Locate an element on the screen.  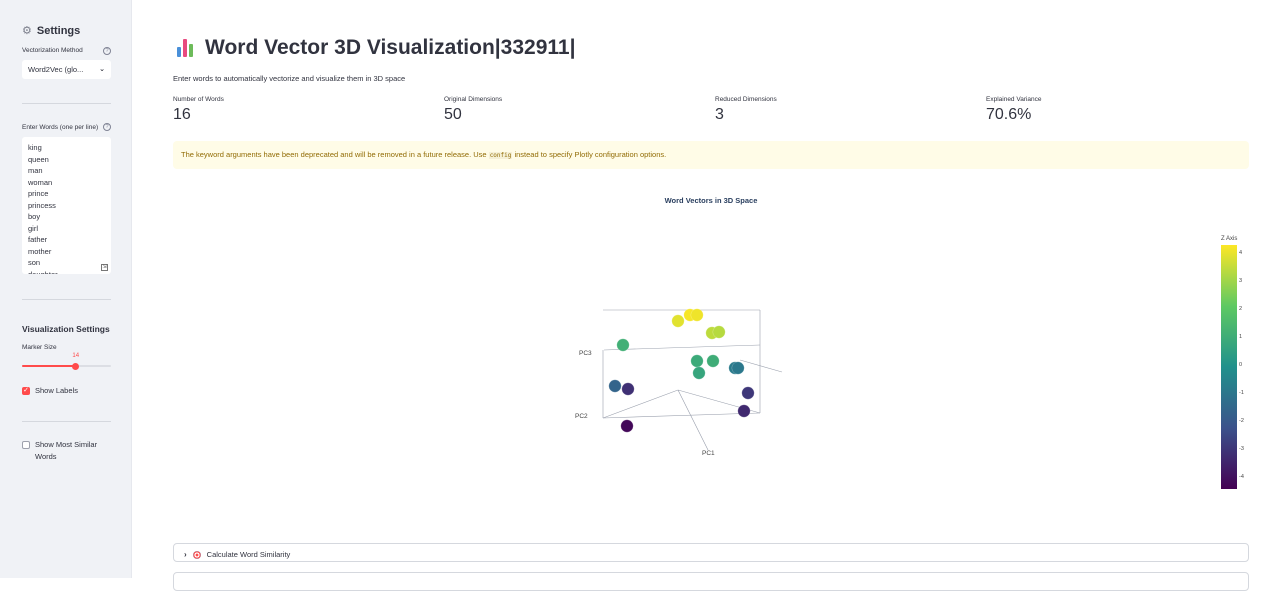
metric-value: 50 is located at coordinates (453, 114).